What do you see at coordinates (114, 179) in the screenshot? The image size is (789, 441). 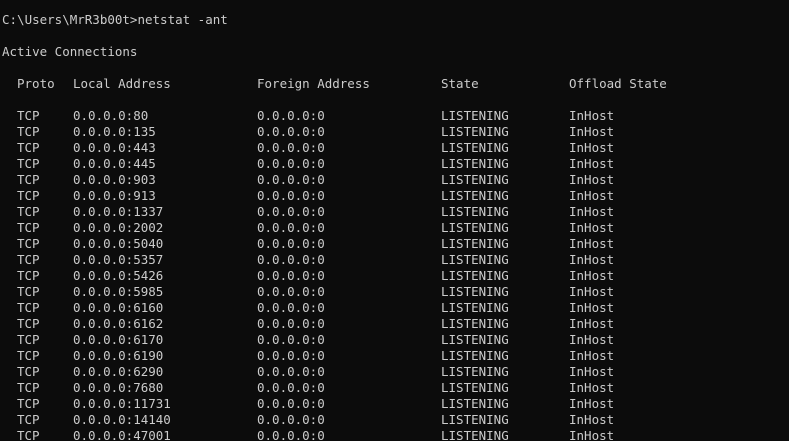 I see `row-local-address: 0.0.0.0:903` at bounding box center [114, 179].